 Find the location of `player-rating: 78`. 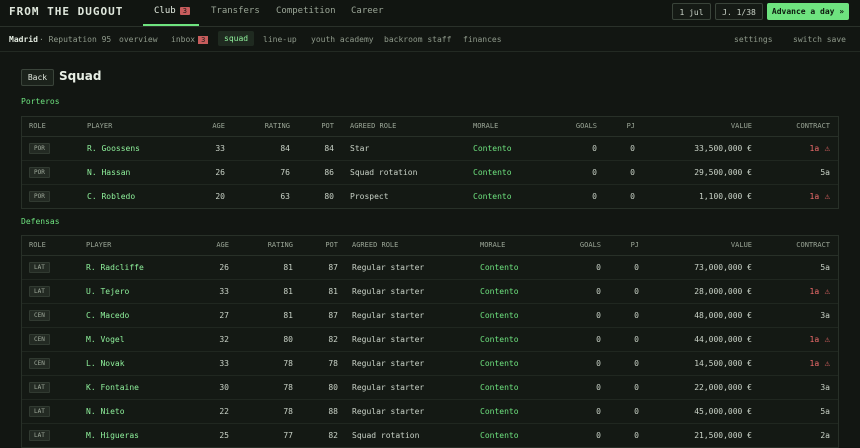

player-rating: 78 is located at coordinates (288, 363).